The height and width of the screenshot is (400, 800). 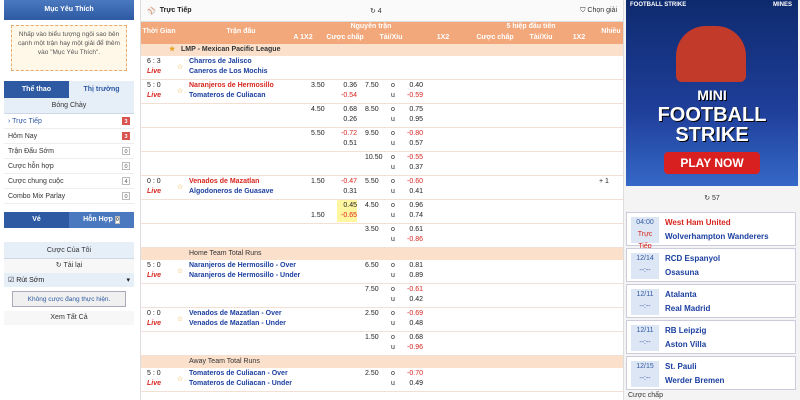 I want to click on sidebar-item: Hôm Nay 3, so click(x=69, y=136).